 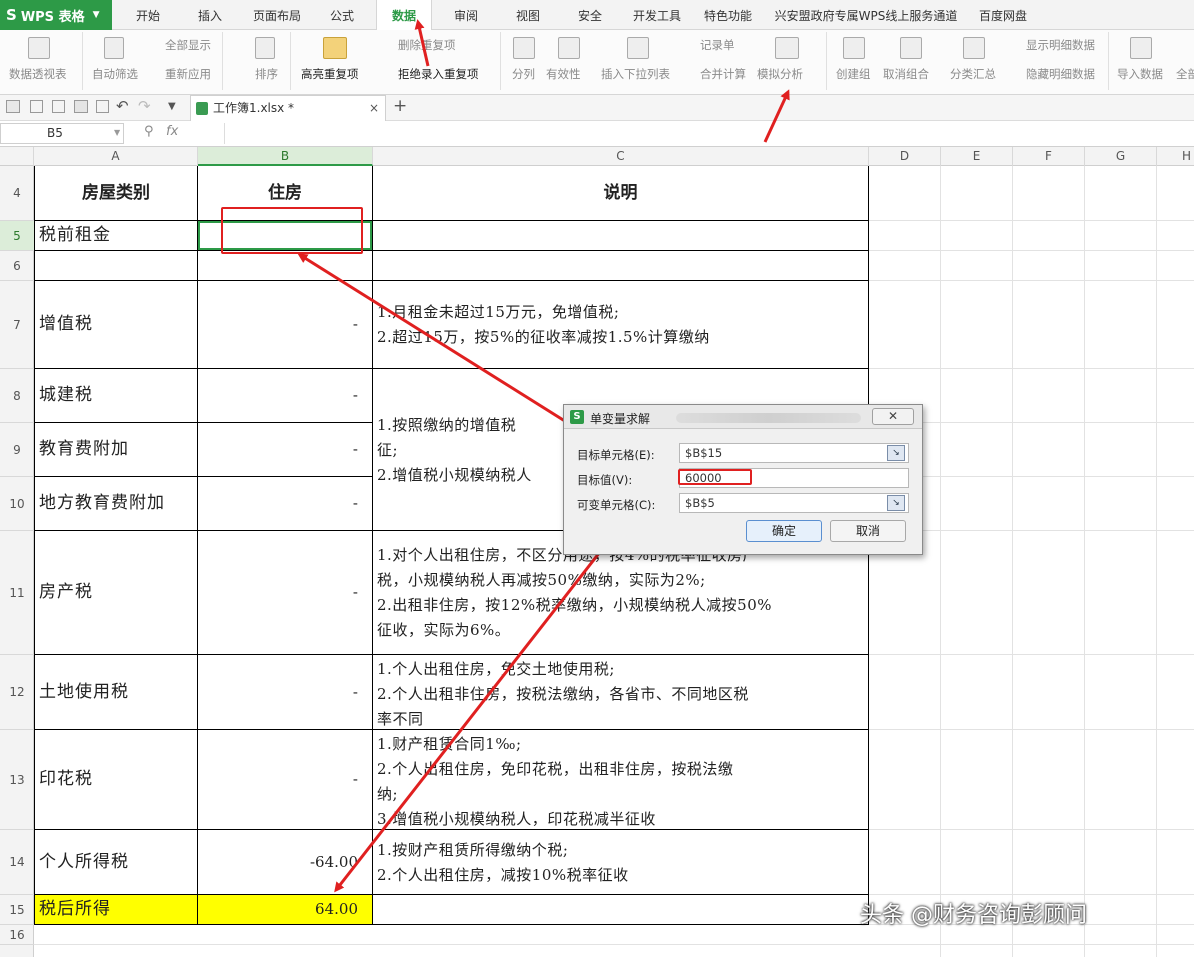 I want to click on records-button: 记录单, so click(x=717, y=45).